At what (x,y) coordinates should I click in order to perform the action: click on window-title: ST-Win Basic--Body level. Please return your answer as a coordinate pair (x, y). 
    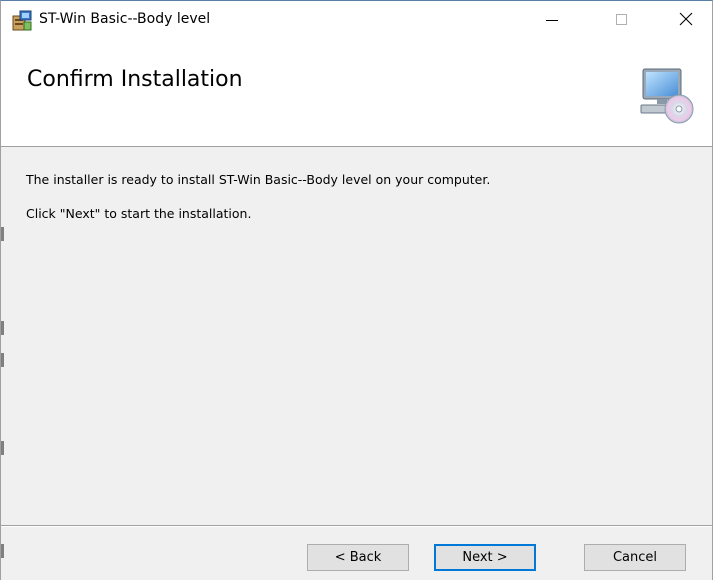
    Looking at the image, I should click on (125, 19).